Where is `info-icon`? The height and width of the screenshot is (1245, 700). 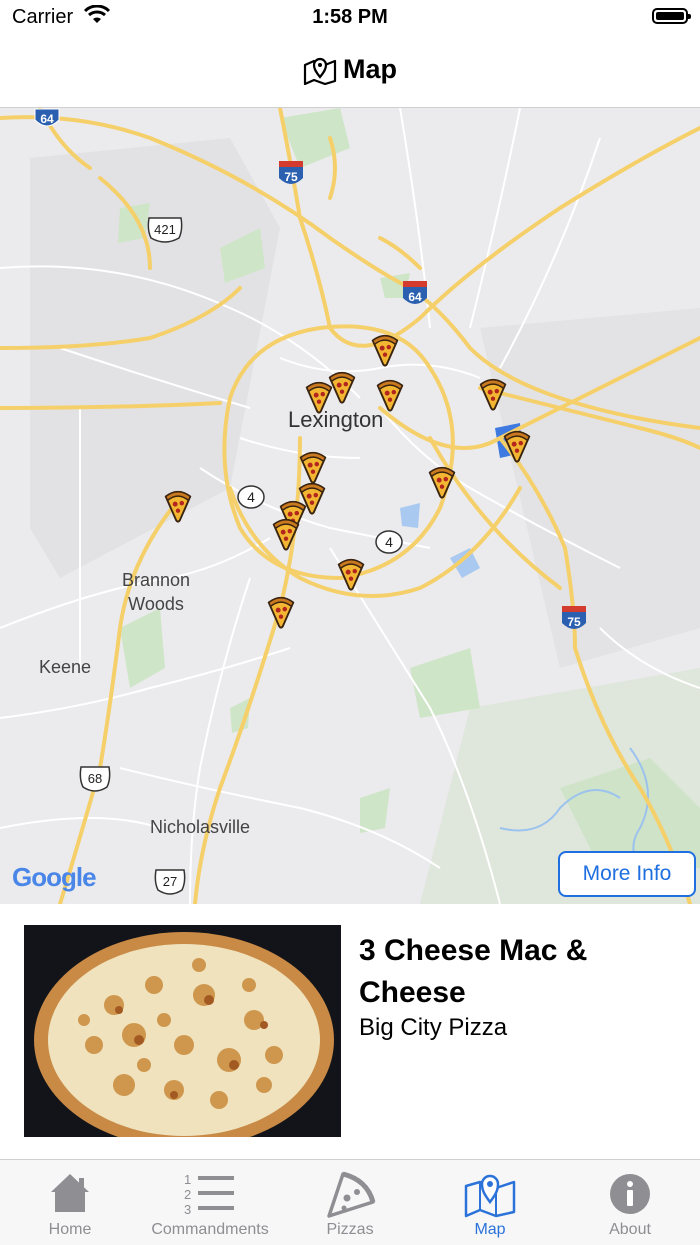
info-icon is located at coordinates (630, 1194).